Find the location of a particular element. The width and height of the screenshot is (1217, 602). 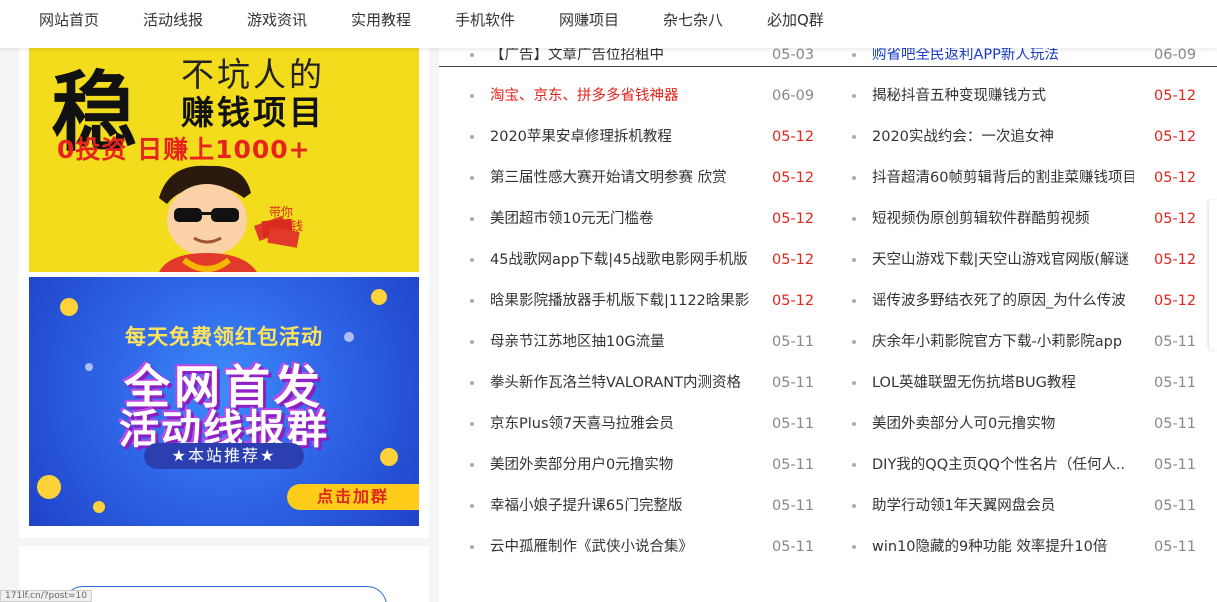

nav-item-mobile-software: 手机软件 is located at coordinates (485, 19).